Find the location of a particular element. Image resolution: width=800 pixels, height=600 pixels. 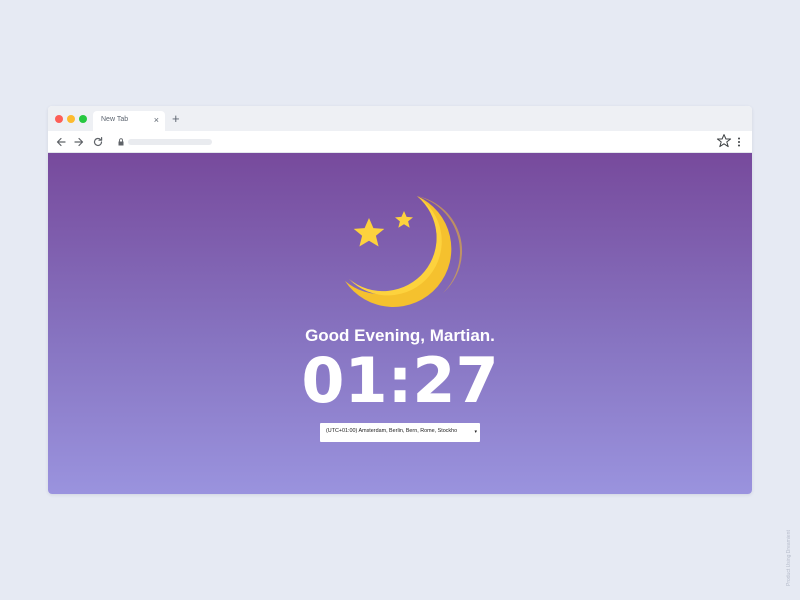

maximize-window-button is located at coordinates (83, 119).